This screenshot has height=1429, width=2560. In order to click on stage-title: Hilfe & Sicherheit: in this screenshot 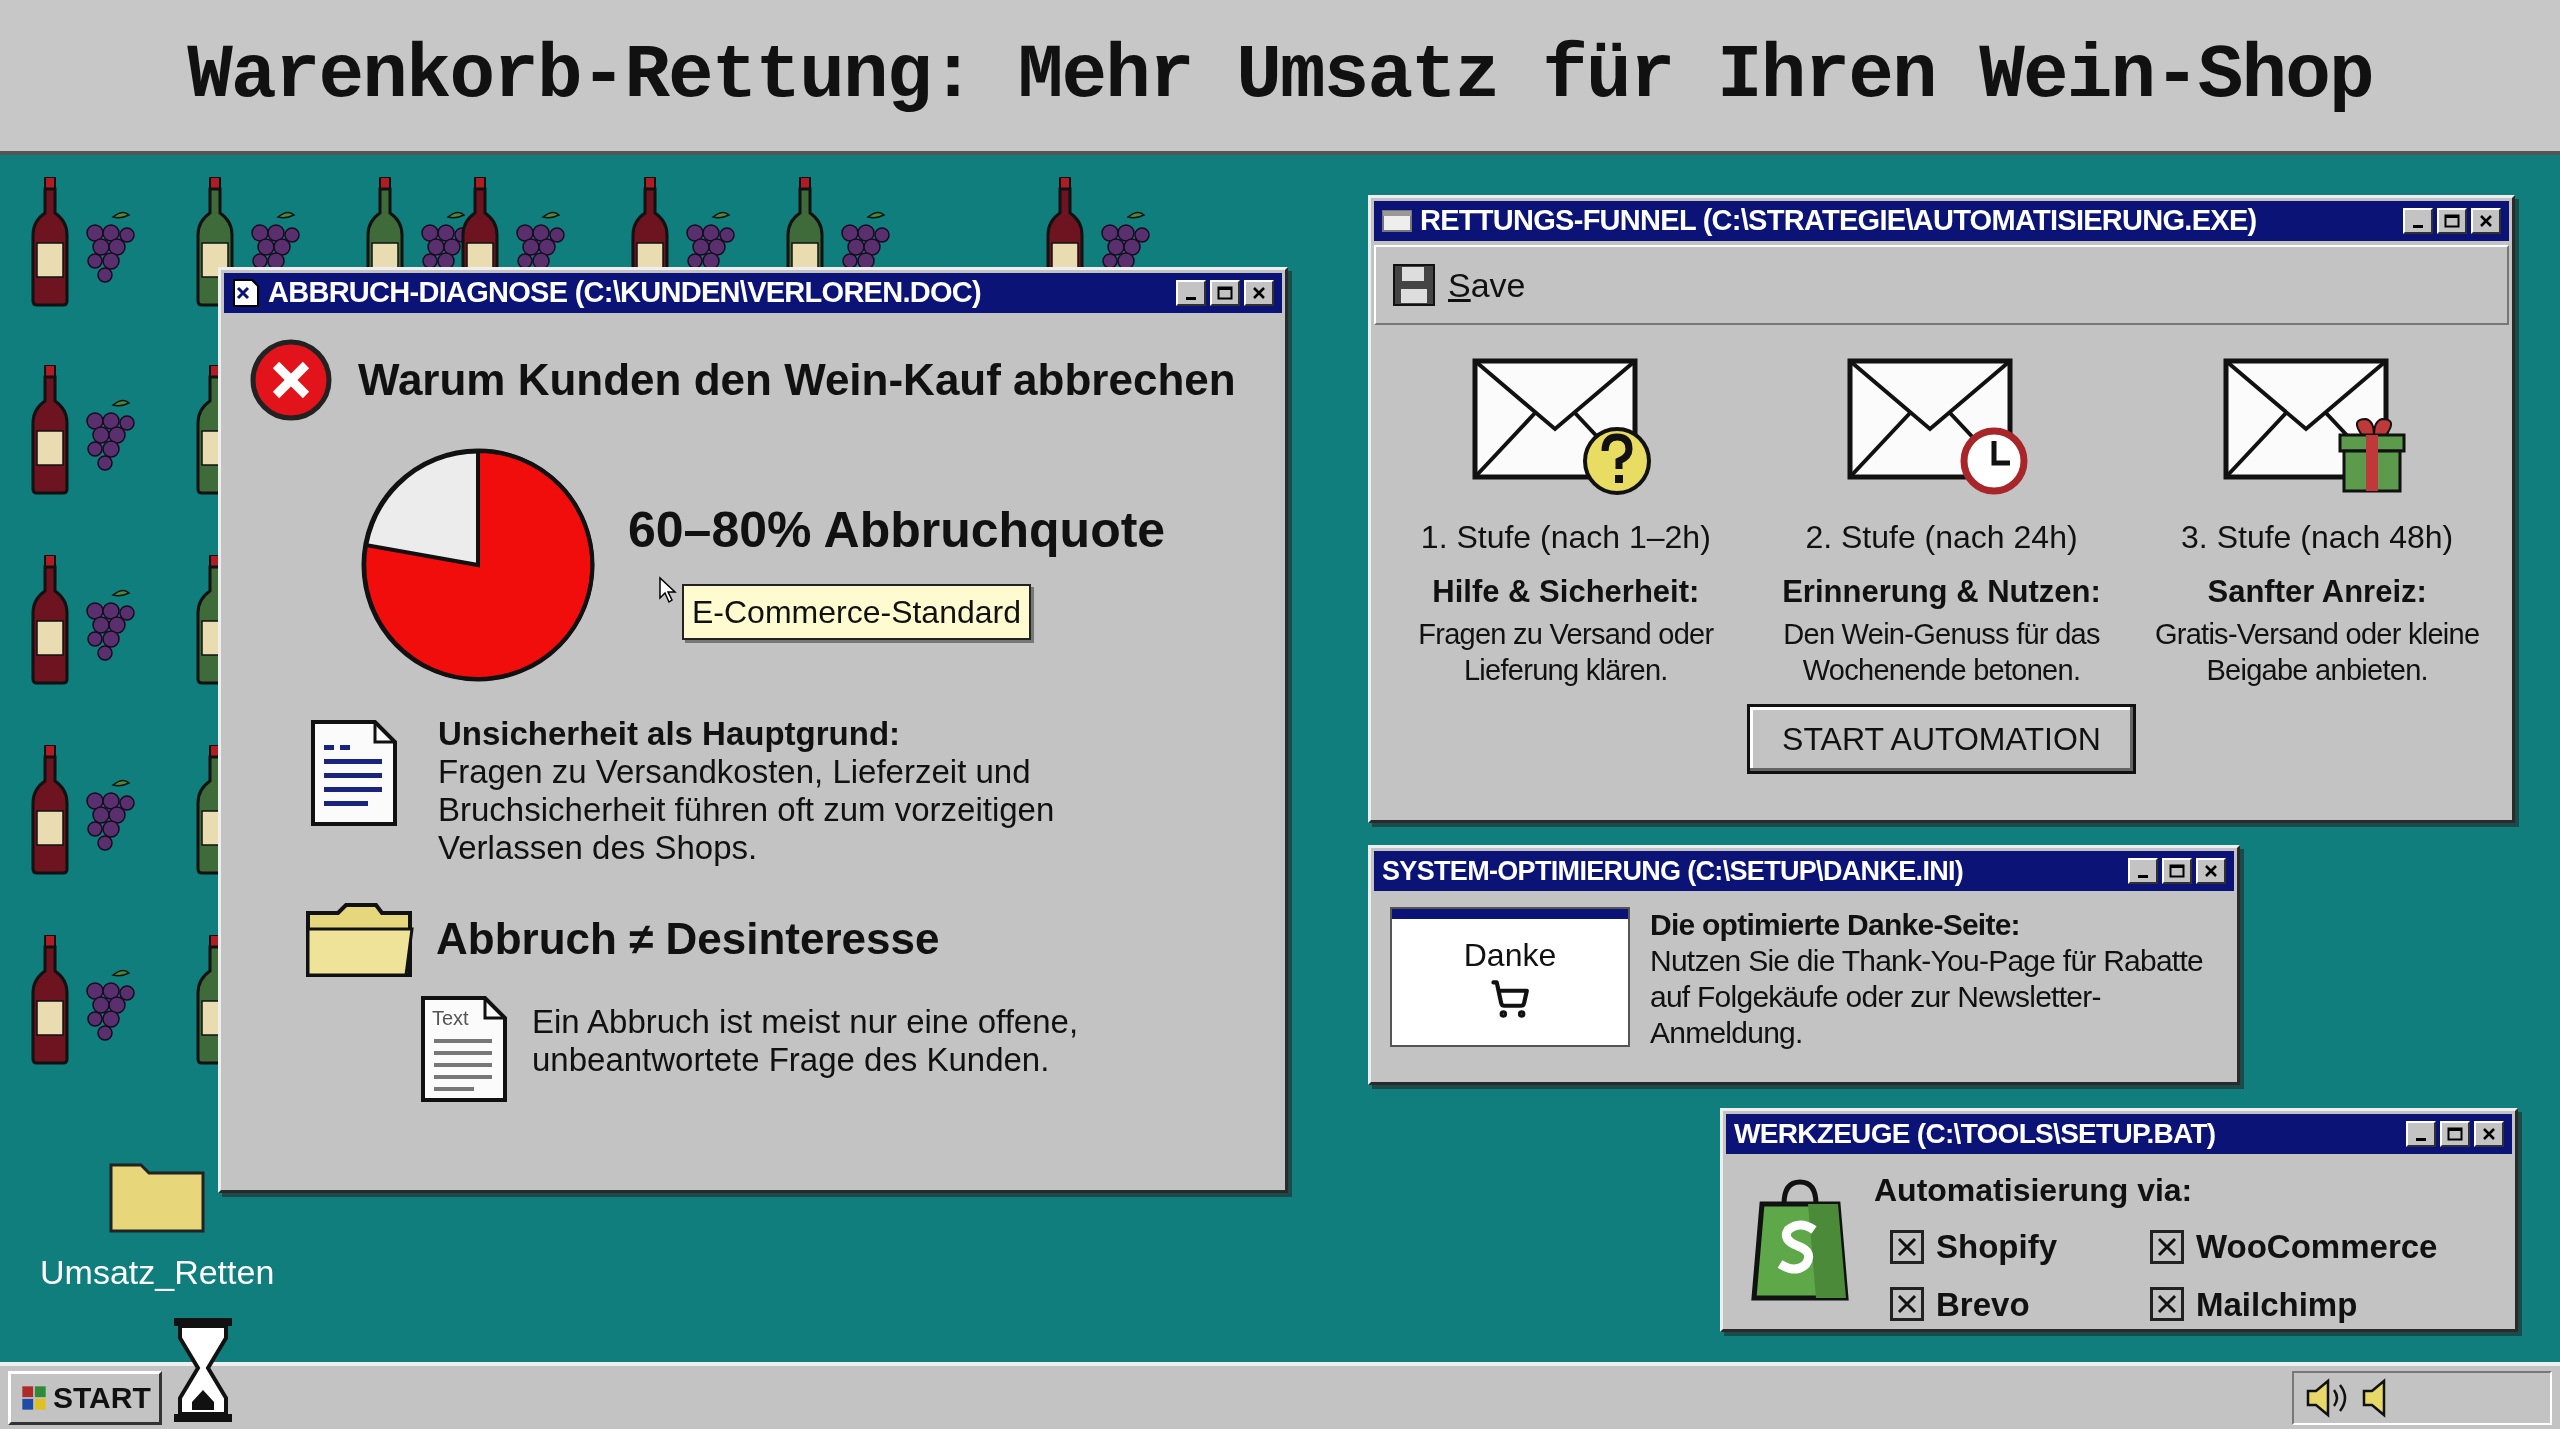, I will do `click(1566, 592)`.